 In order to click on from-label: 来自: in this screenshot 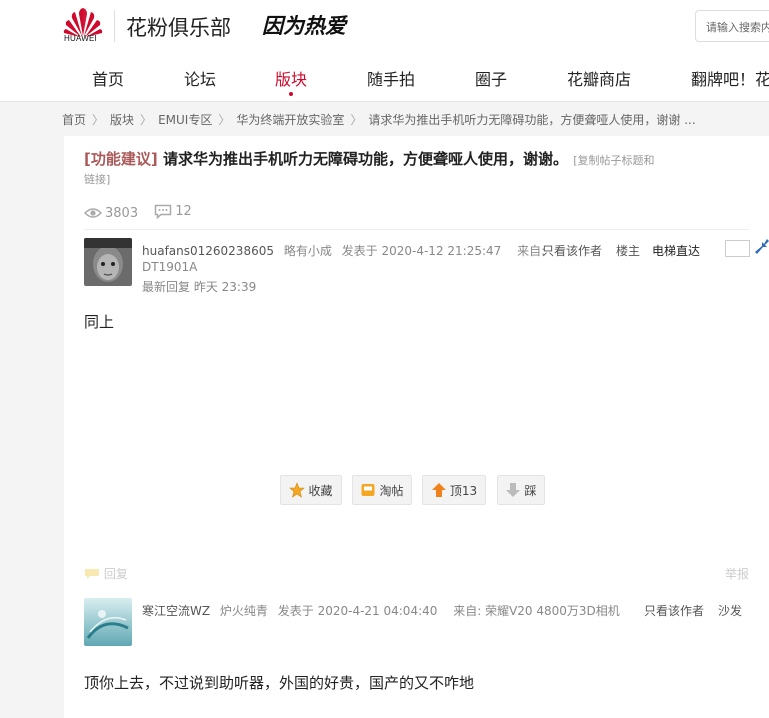, I will do `click(531, 251)`.